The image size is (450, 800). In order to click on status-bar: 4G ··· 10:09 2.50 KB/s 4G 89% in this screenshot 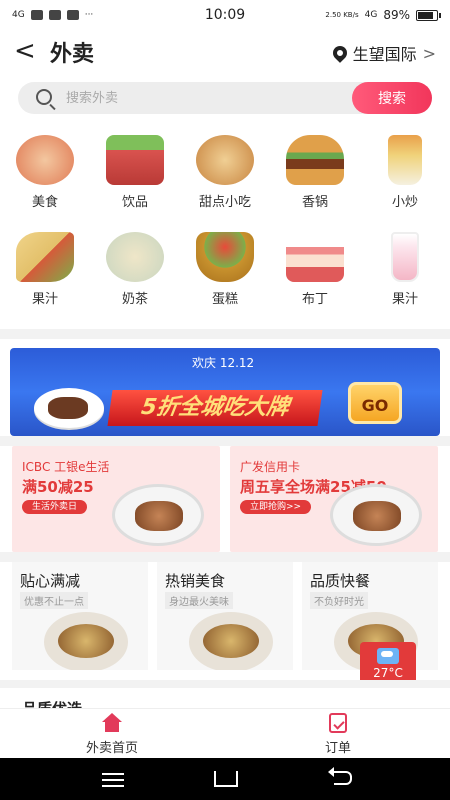, I will do `click(225, 15)`.